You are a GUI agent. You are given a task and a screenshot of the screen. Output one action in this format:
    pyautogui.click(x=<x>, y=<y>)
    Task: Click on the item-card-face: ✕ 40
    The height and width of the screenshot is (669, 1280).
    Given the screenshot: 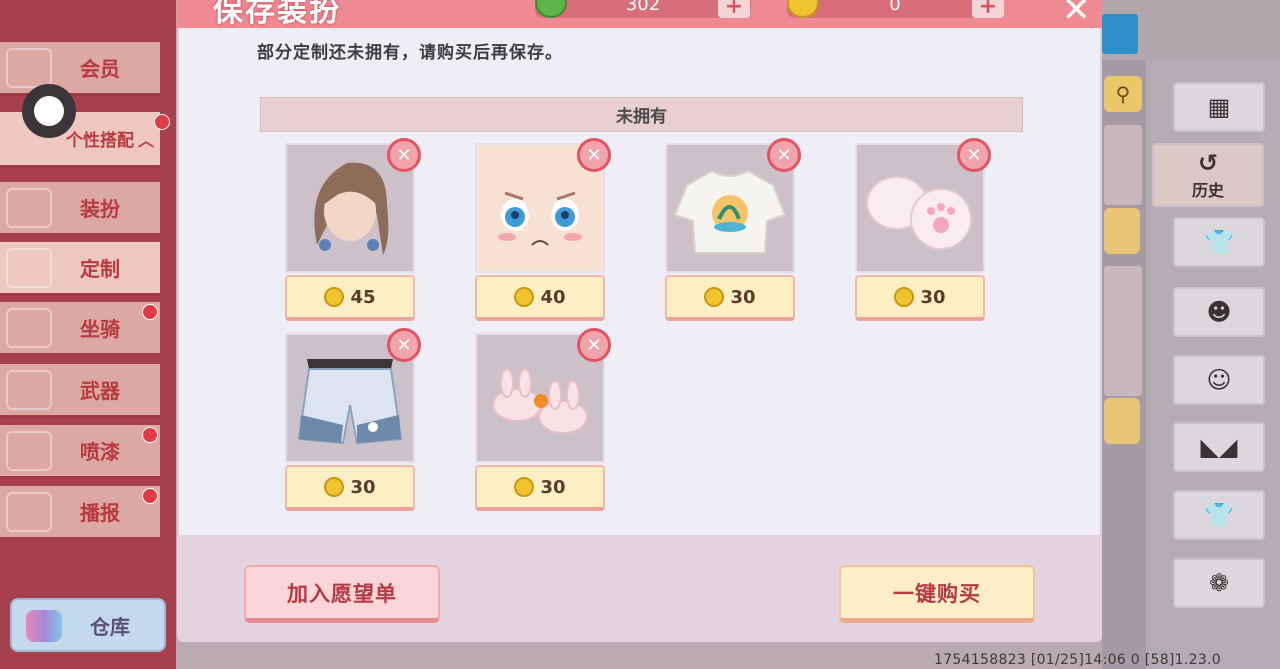 What is the action you would take?
    pyautogui.click(x=543, y=230)
    